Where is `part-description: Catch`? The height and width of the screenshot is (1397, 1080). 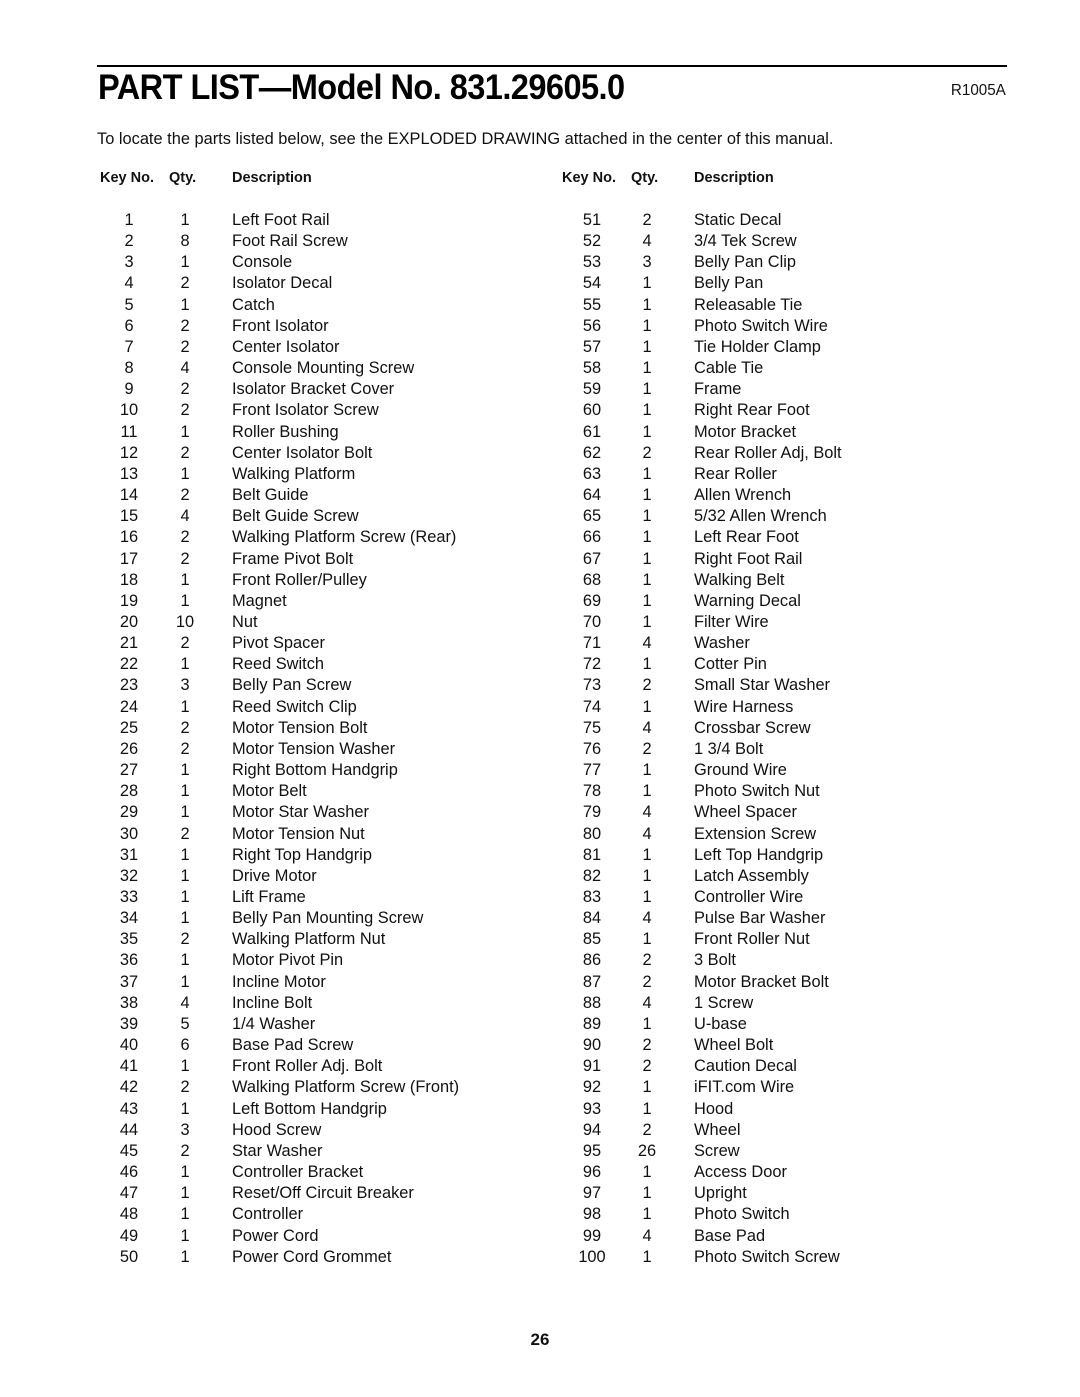 part-description: Catch is located at coordinates (253, 304).